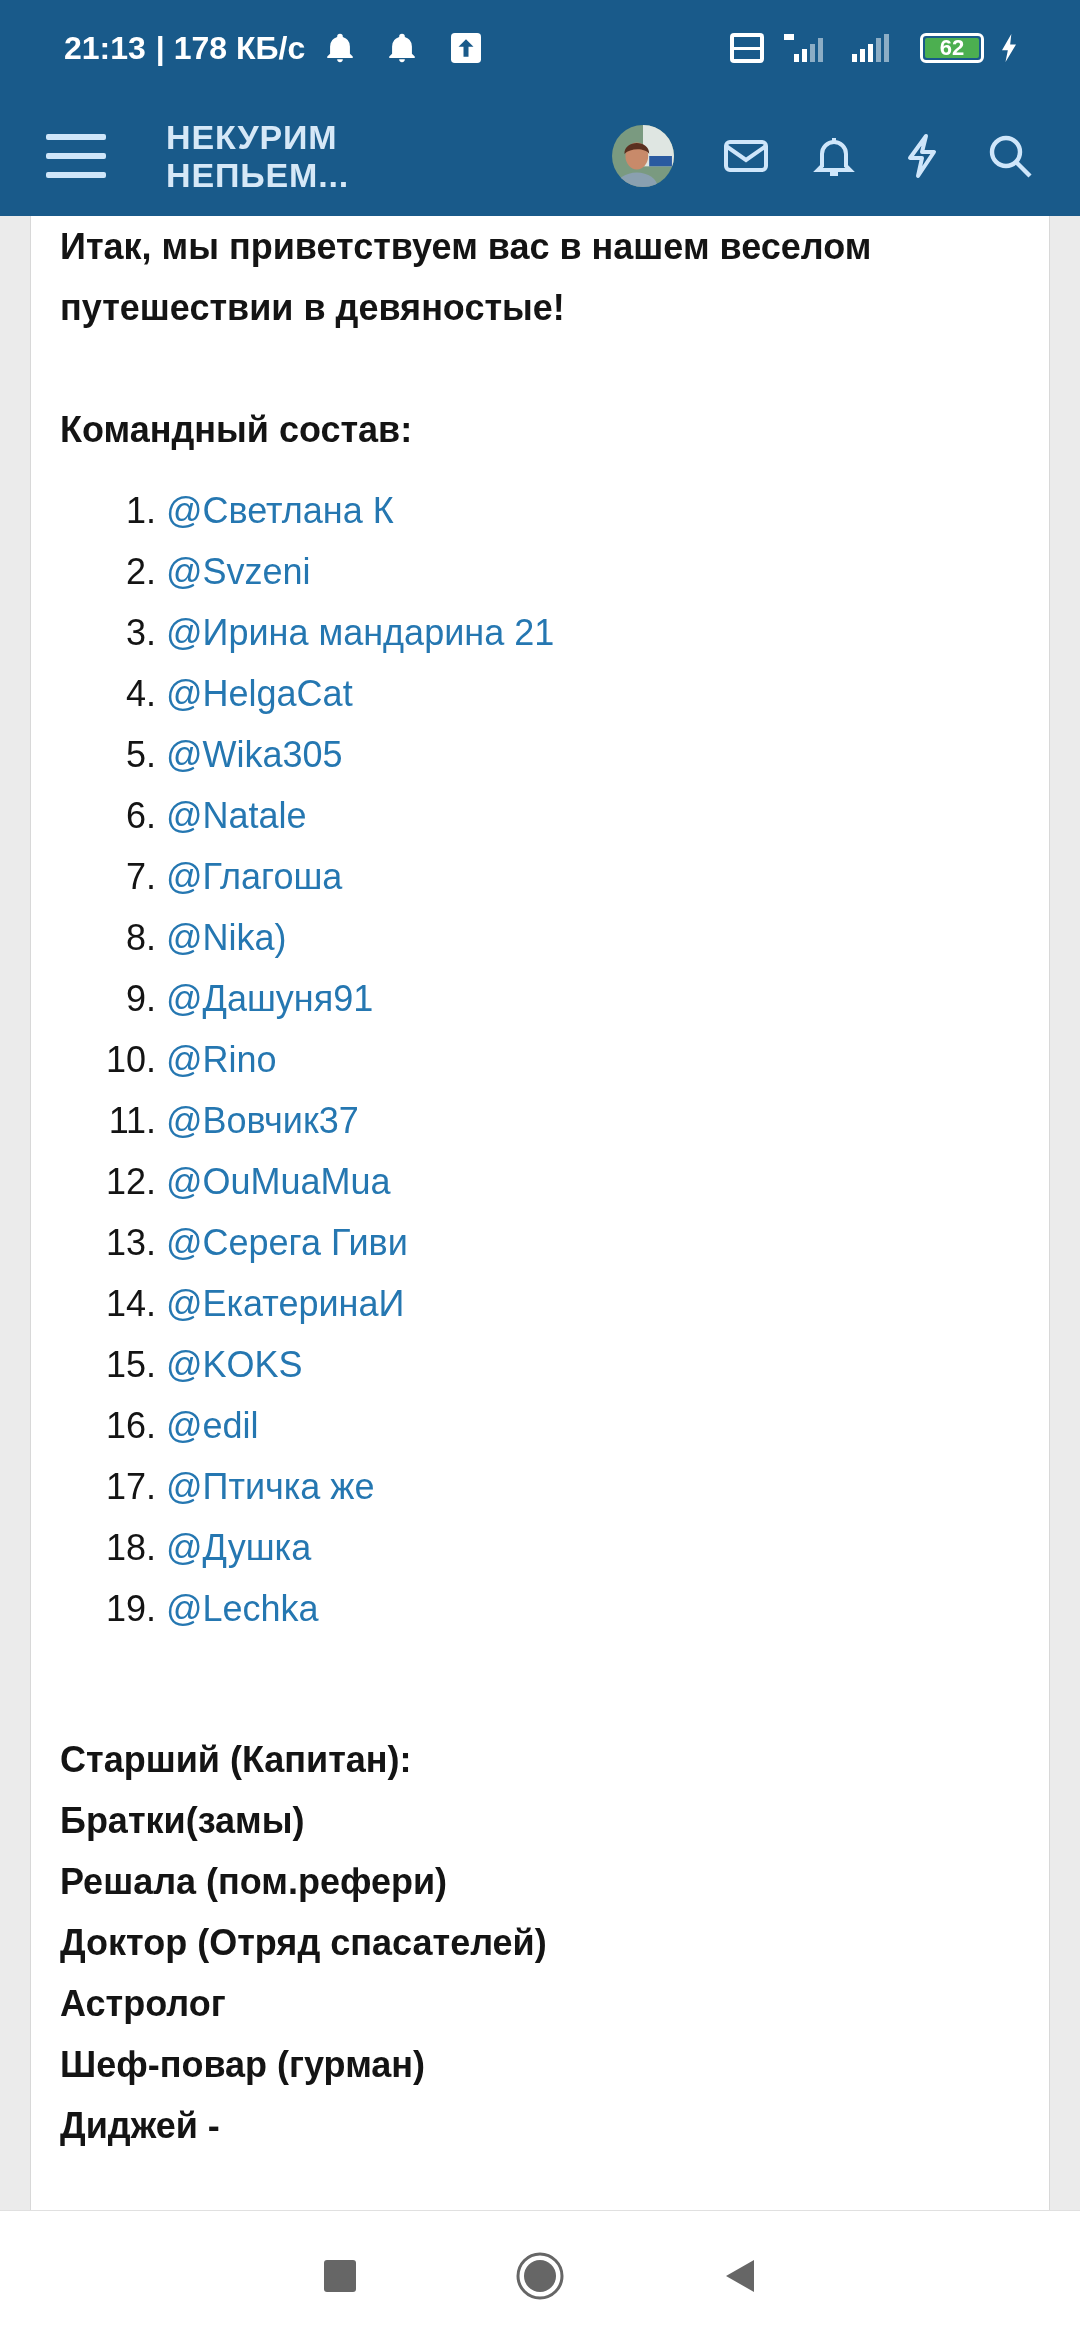 The height and width of the screenshot is (2340, 1080). Describe the element at coordinates (254, 876) in the screenshot. I see `member-link: @Глагоша` at that location.